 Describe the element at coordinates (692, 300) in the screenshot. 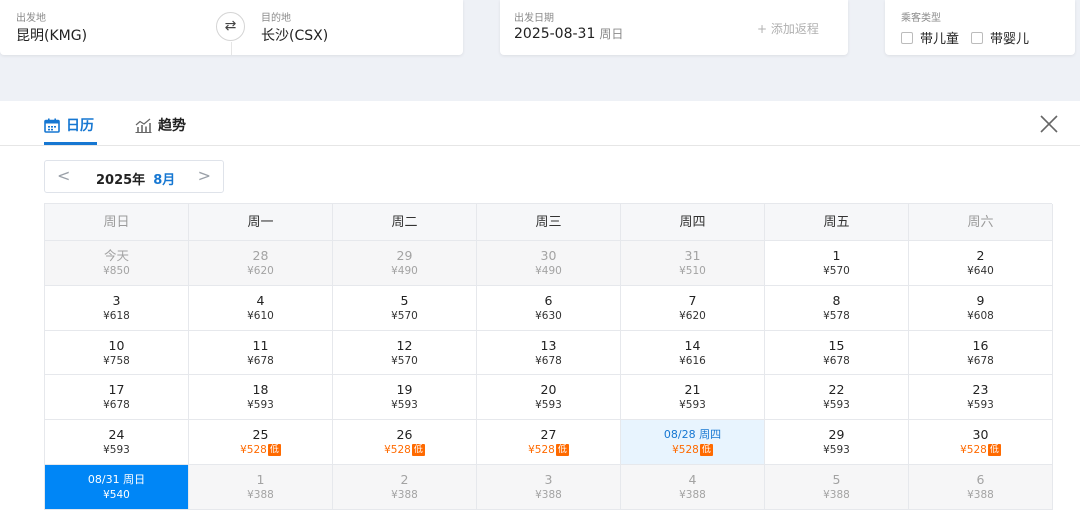

I see `day-number: 7` at that location.